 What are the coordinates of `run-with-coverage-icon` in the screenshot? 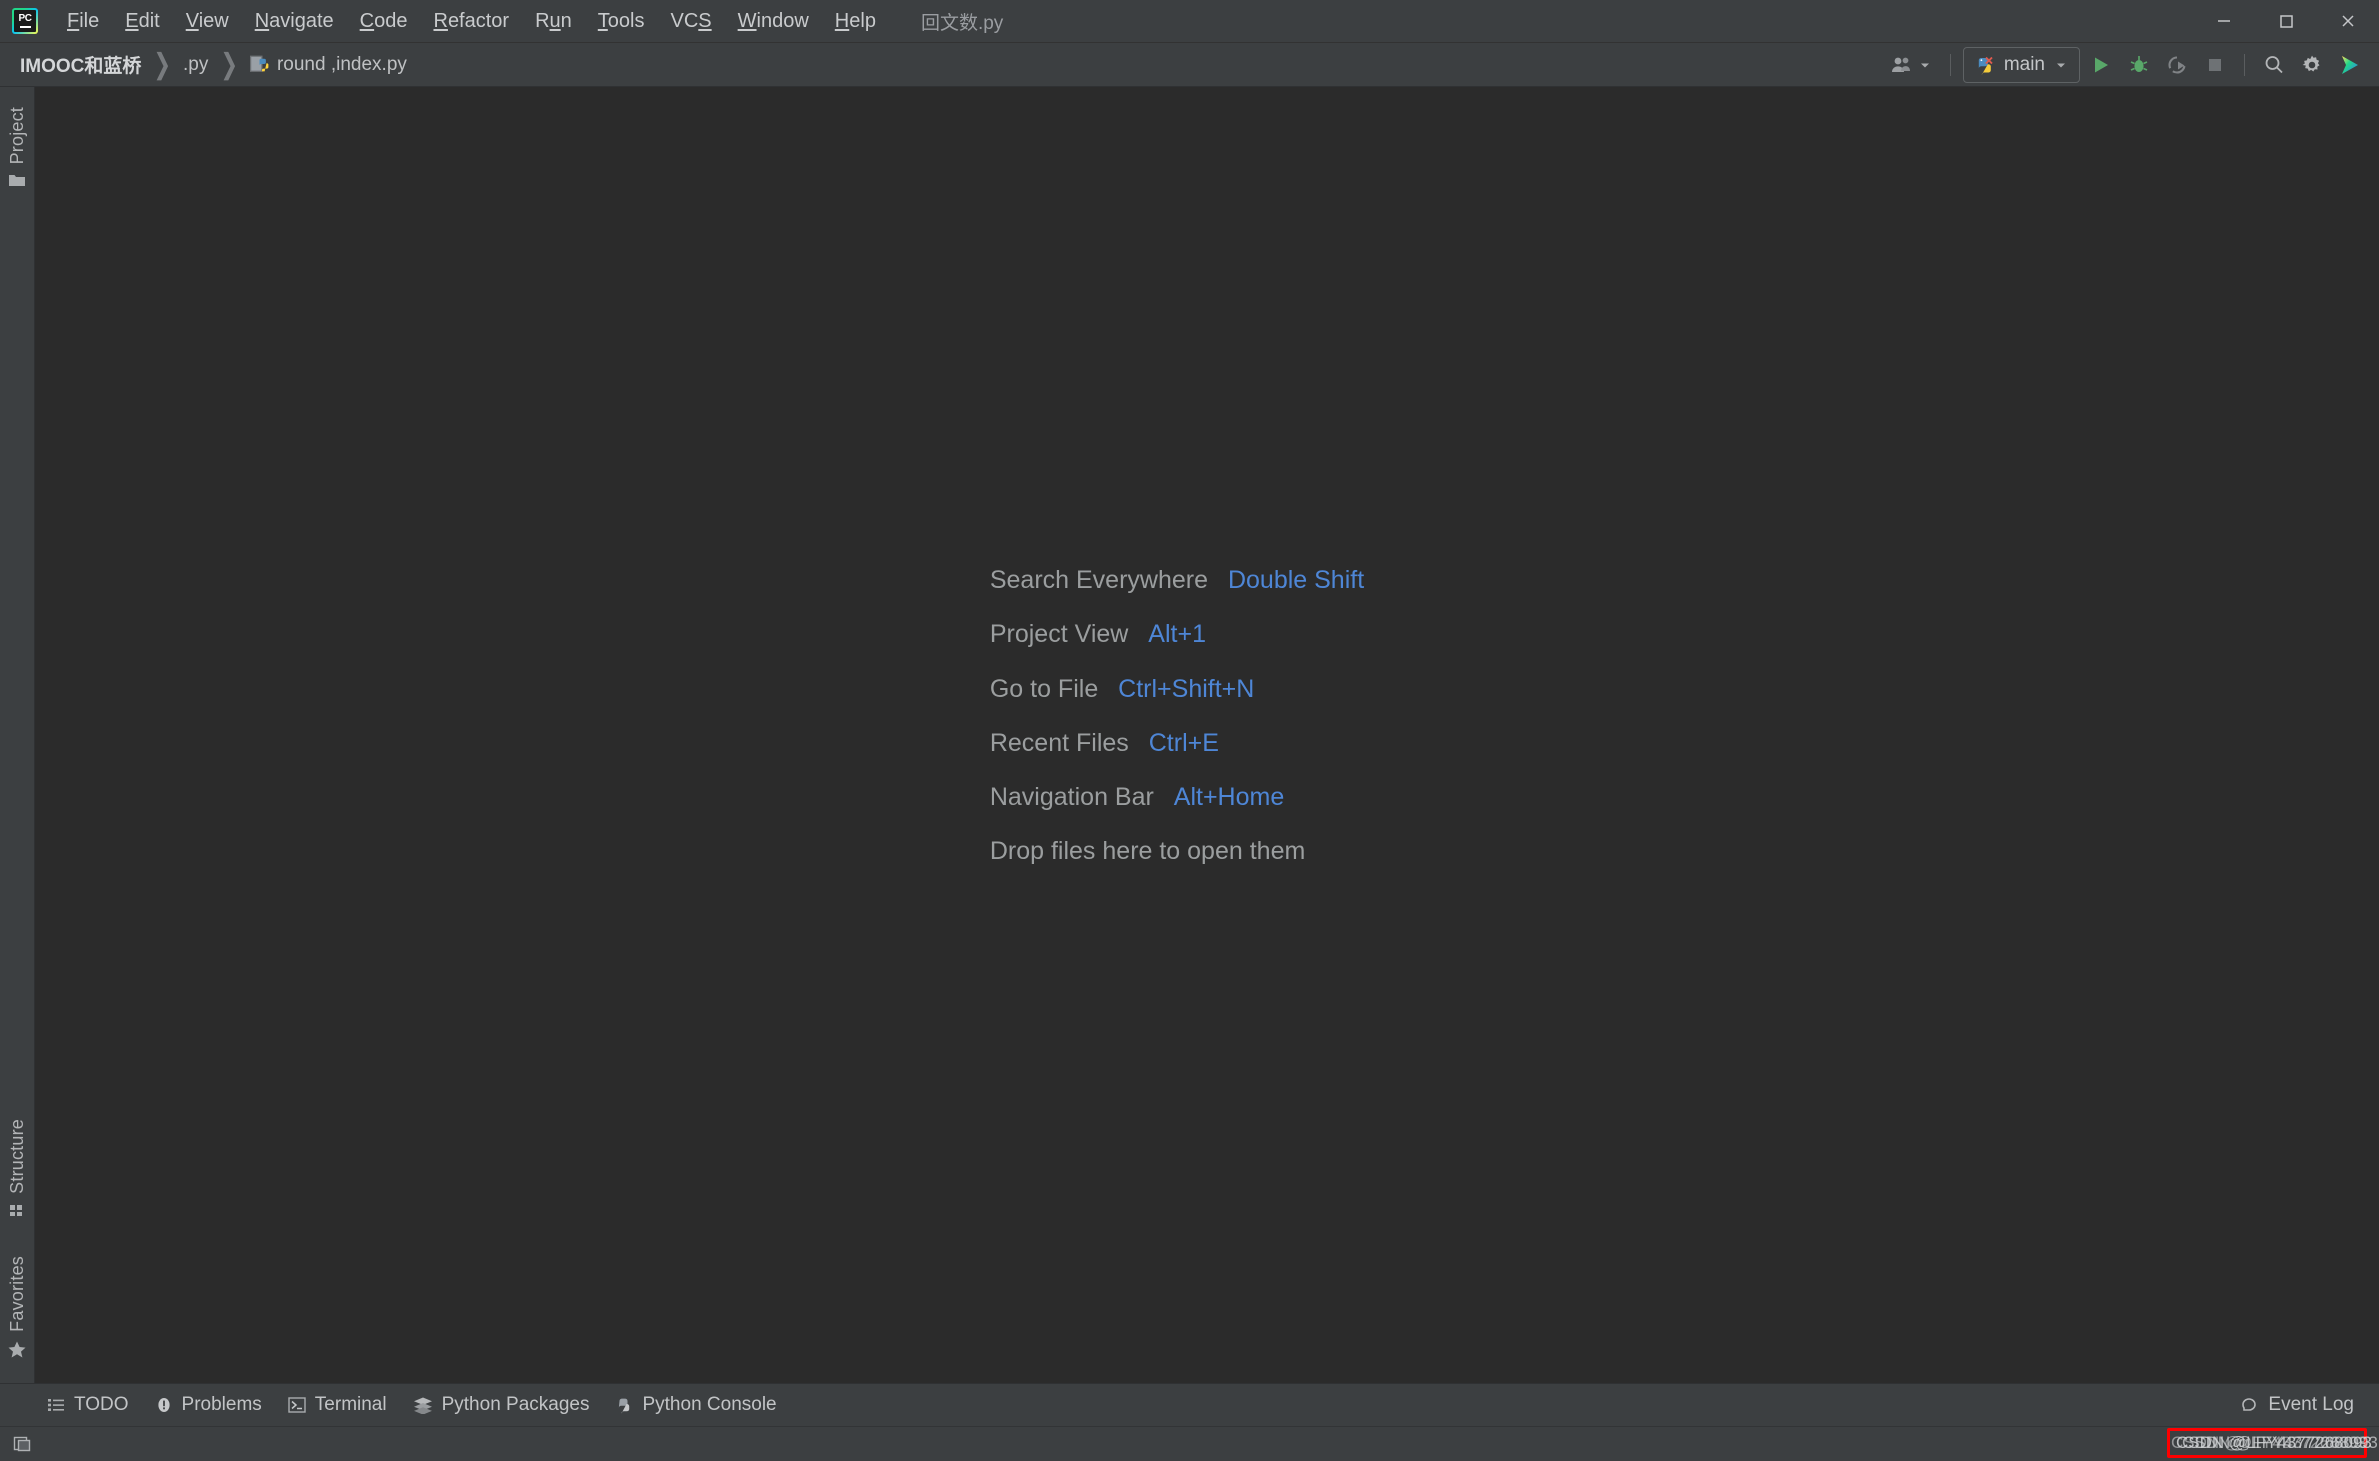 It's located at (2177, 64).